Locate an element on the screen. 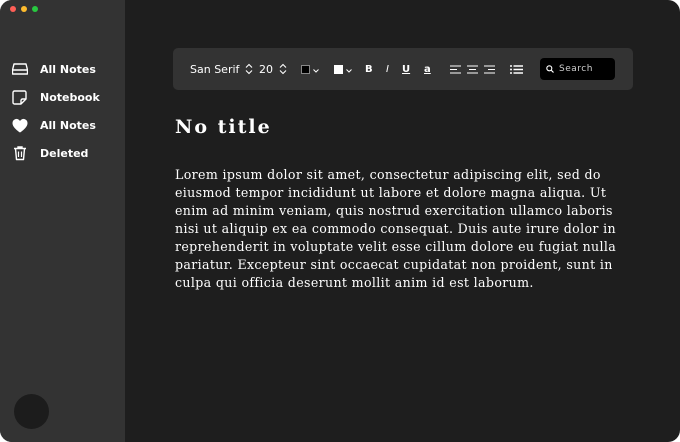 This screenshot has height=442, width=680. text-color-picker is located at coordinates (310, 69).